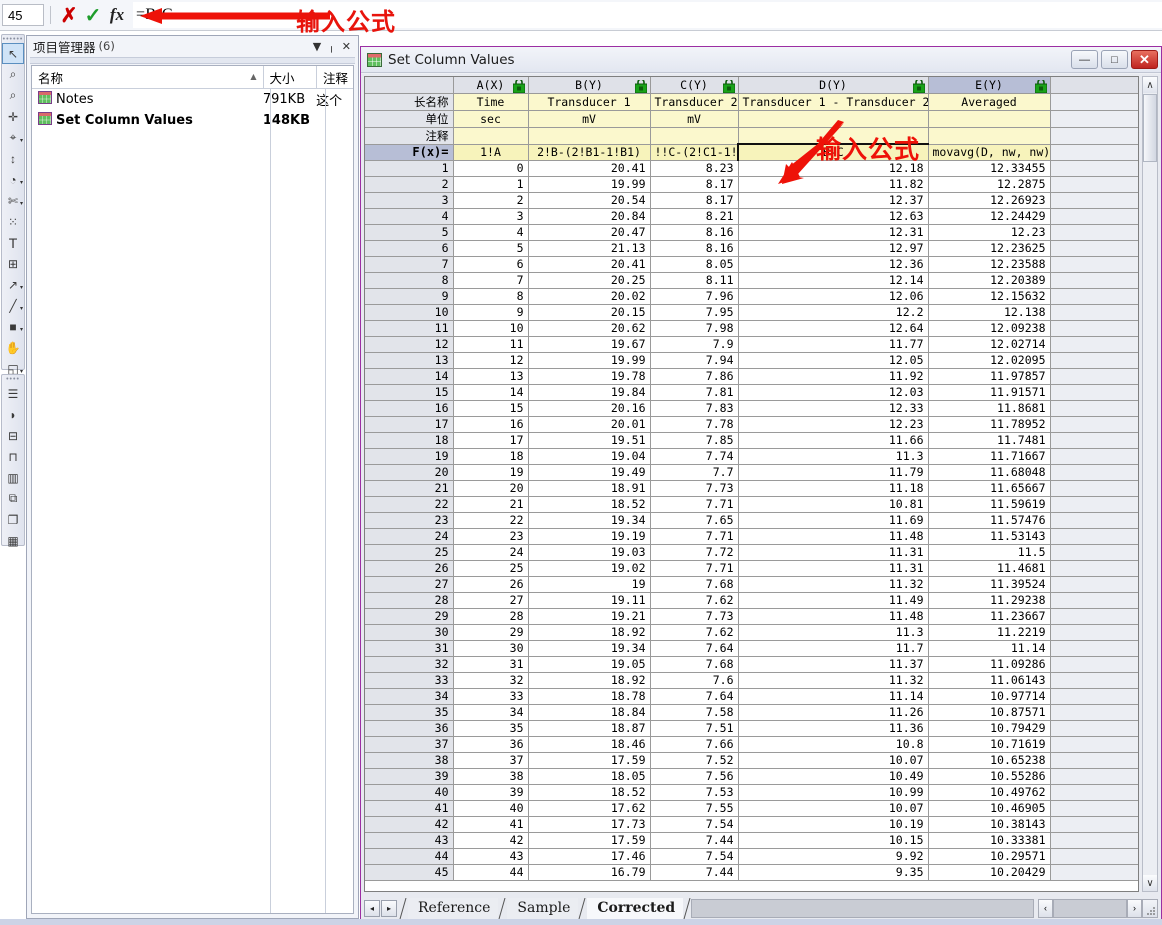  I want to click on maximize-button: □, so click(1114, 59).